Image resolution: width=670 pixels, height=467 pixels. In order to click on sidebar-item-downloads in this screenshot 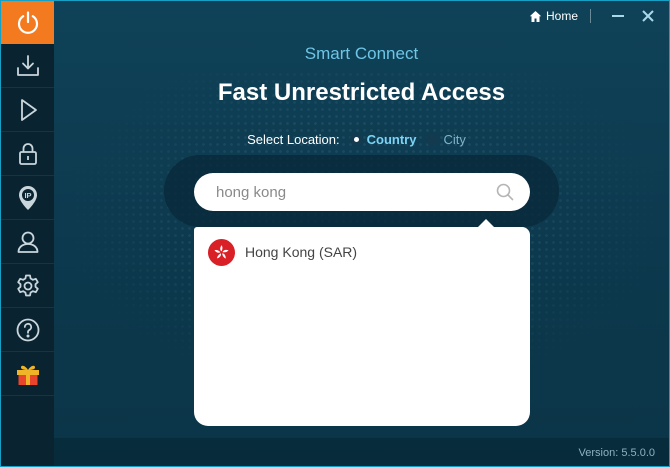, I will do `click(27, 66)`.